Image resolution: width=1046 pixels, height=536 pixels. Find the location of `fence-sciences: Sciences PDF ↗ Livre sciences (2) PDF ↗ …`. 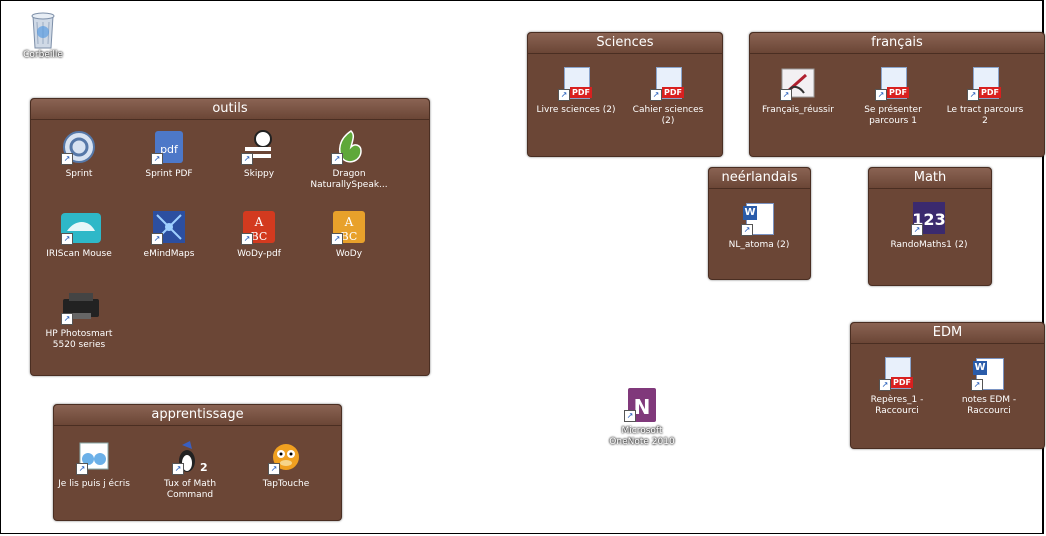

fence-sciences: Sciences PDF ↗ Livre sciences (2) PDF ↗ … is located at coordinates (625, 94).